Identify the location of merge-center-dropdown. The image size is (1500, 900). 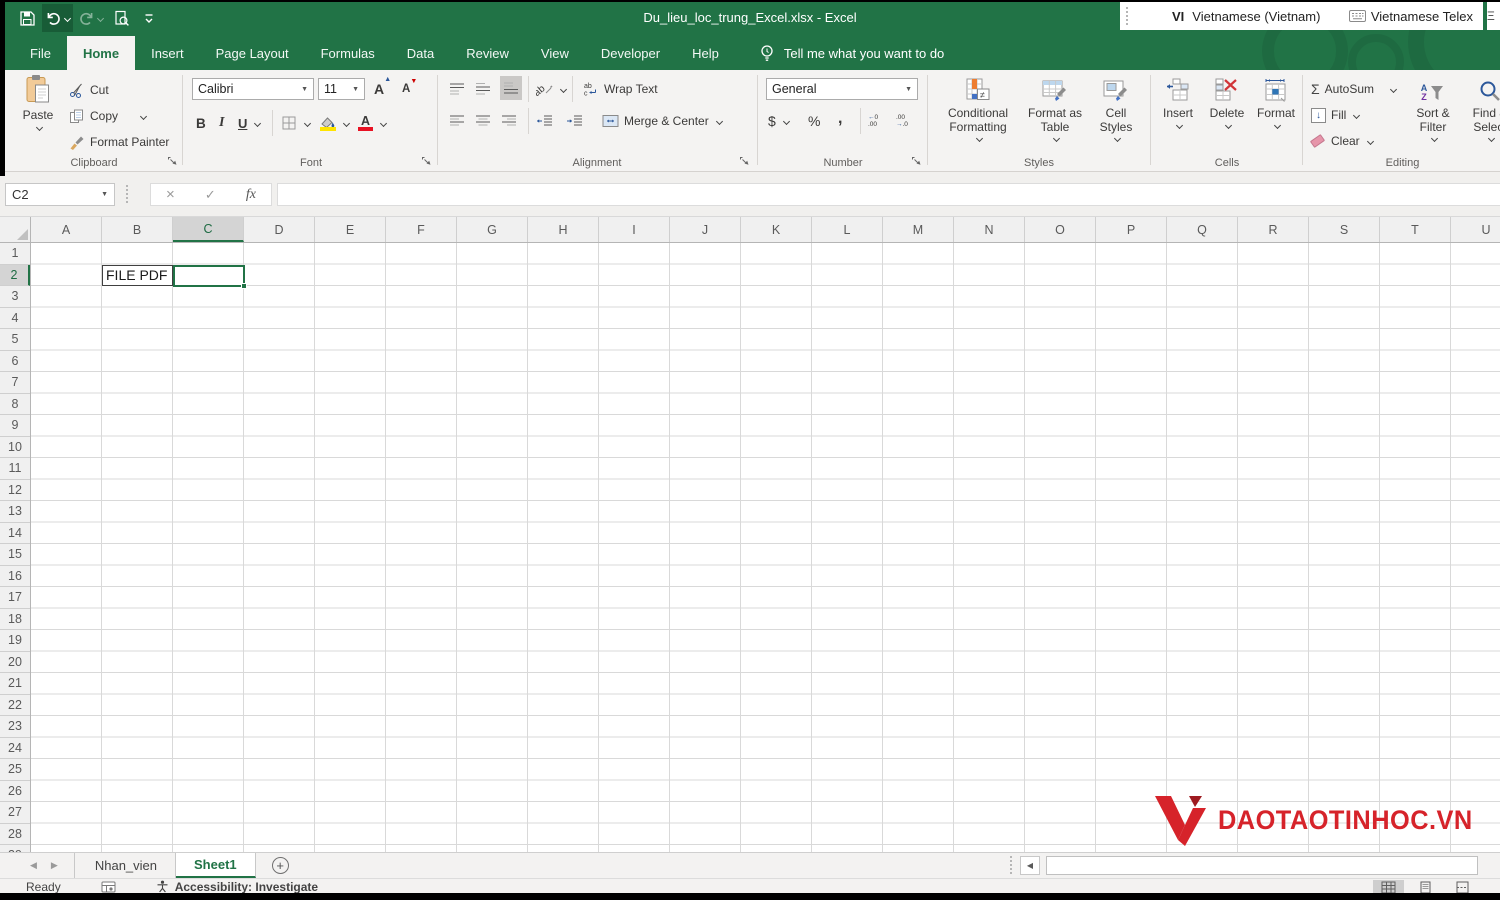
(719, 121).